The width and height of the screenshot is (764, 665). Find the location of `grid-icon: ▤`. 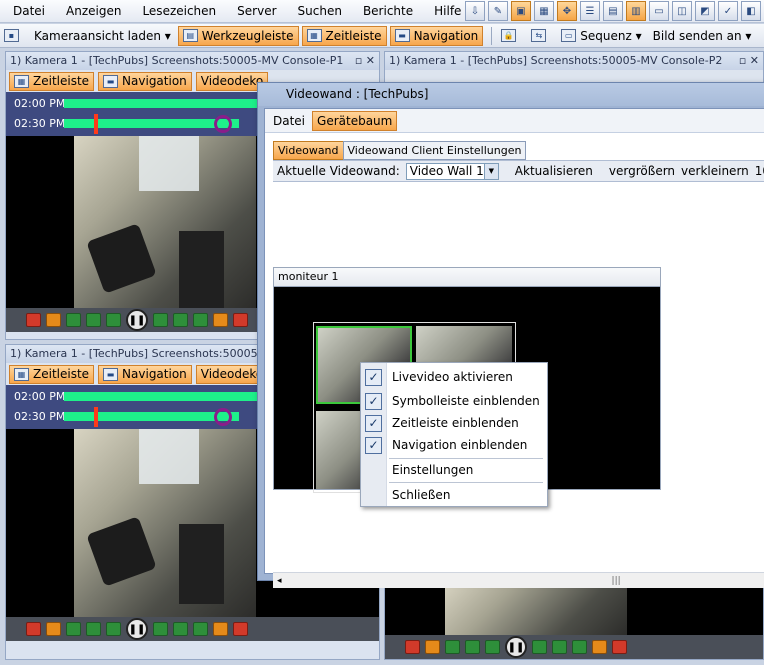

grid-icon: ▤ is located at coordinates (613, 11).